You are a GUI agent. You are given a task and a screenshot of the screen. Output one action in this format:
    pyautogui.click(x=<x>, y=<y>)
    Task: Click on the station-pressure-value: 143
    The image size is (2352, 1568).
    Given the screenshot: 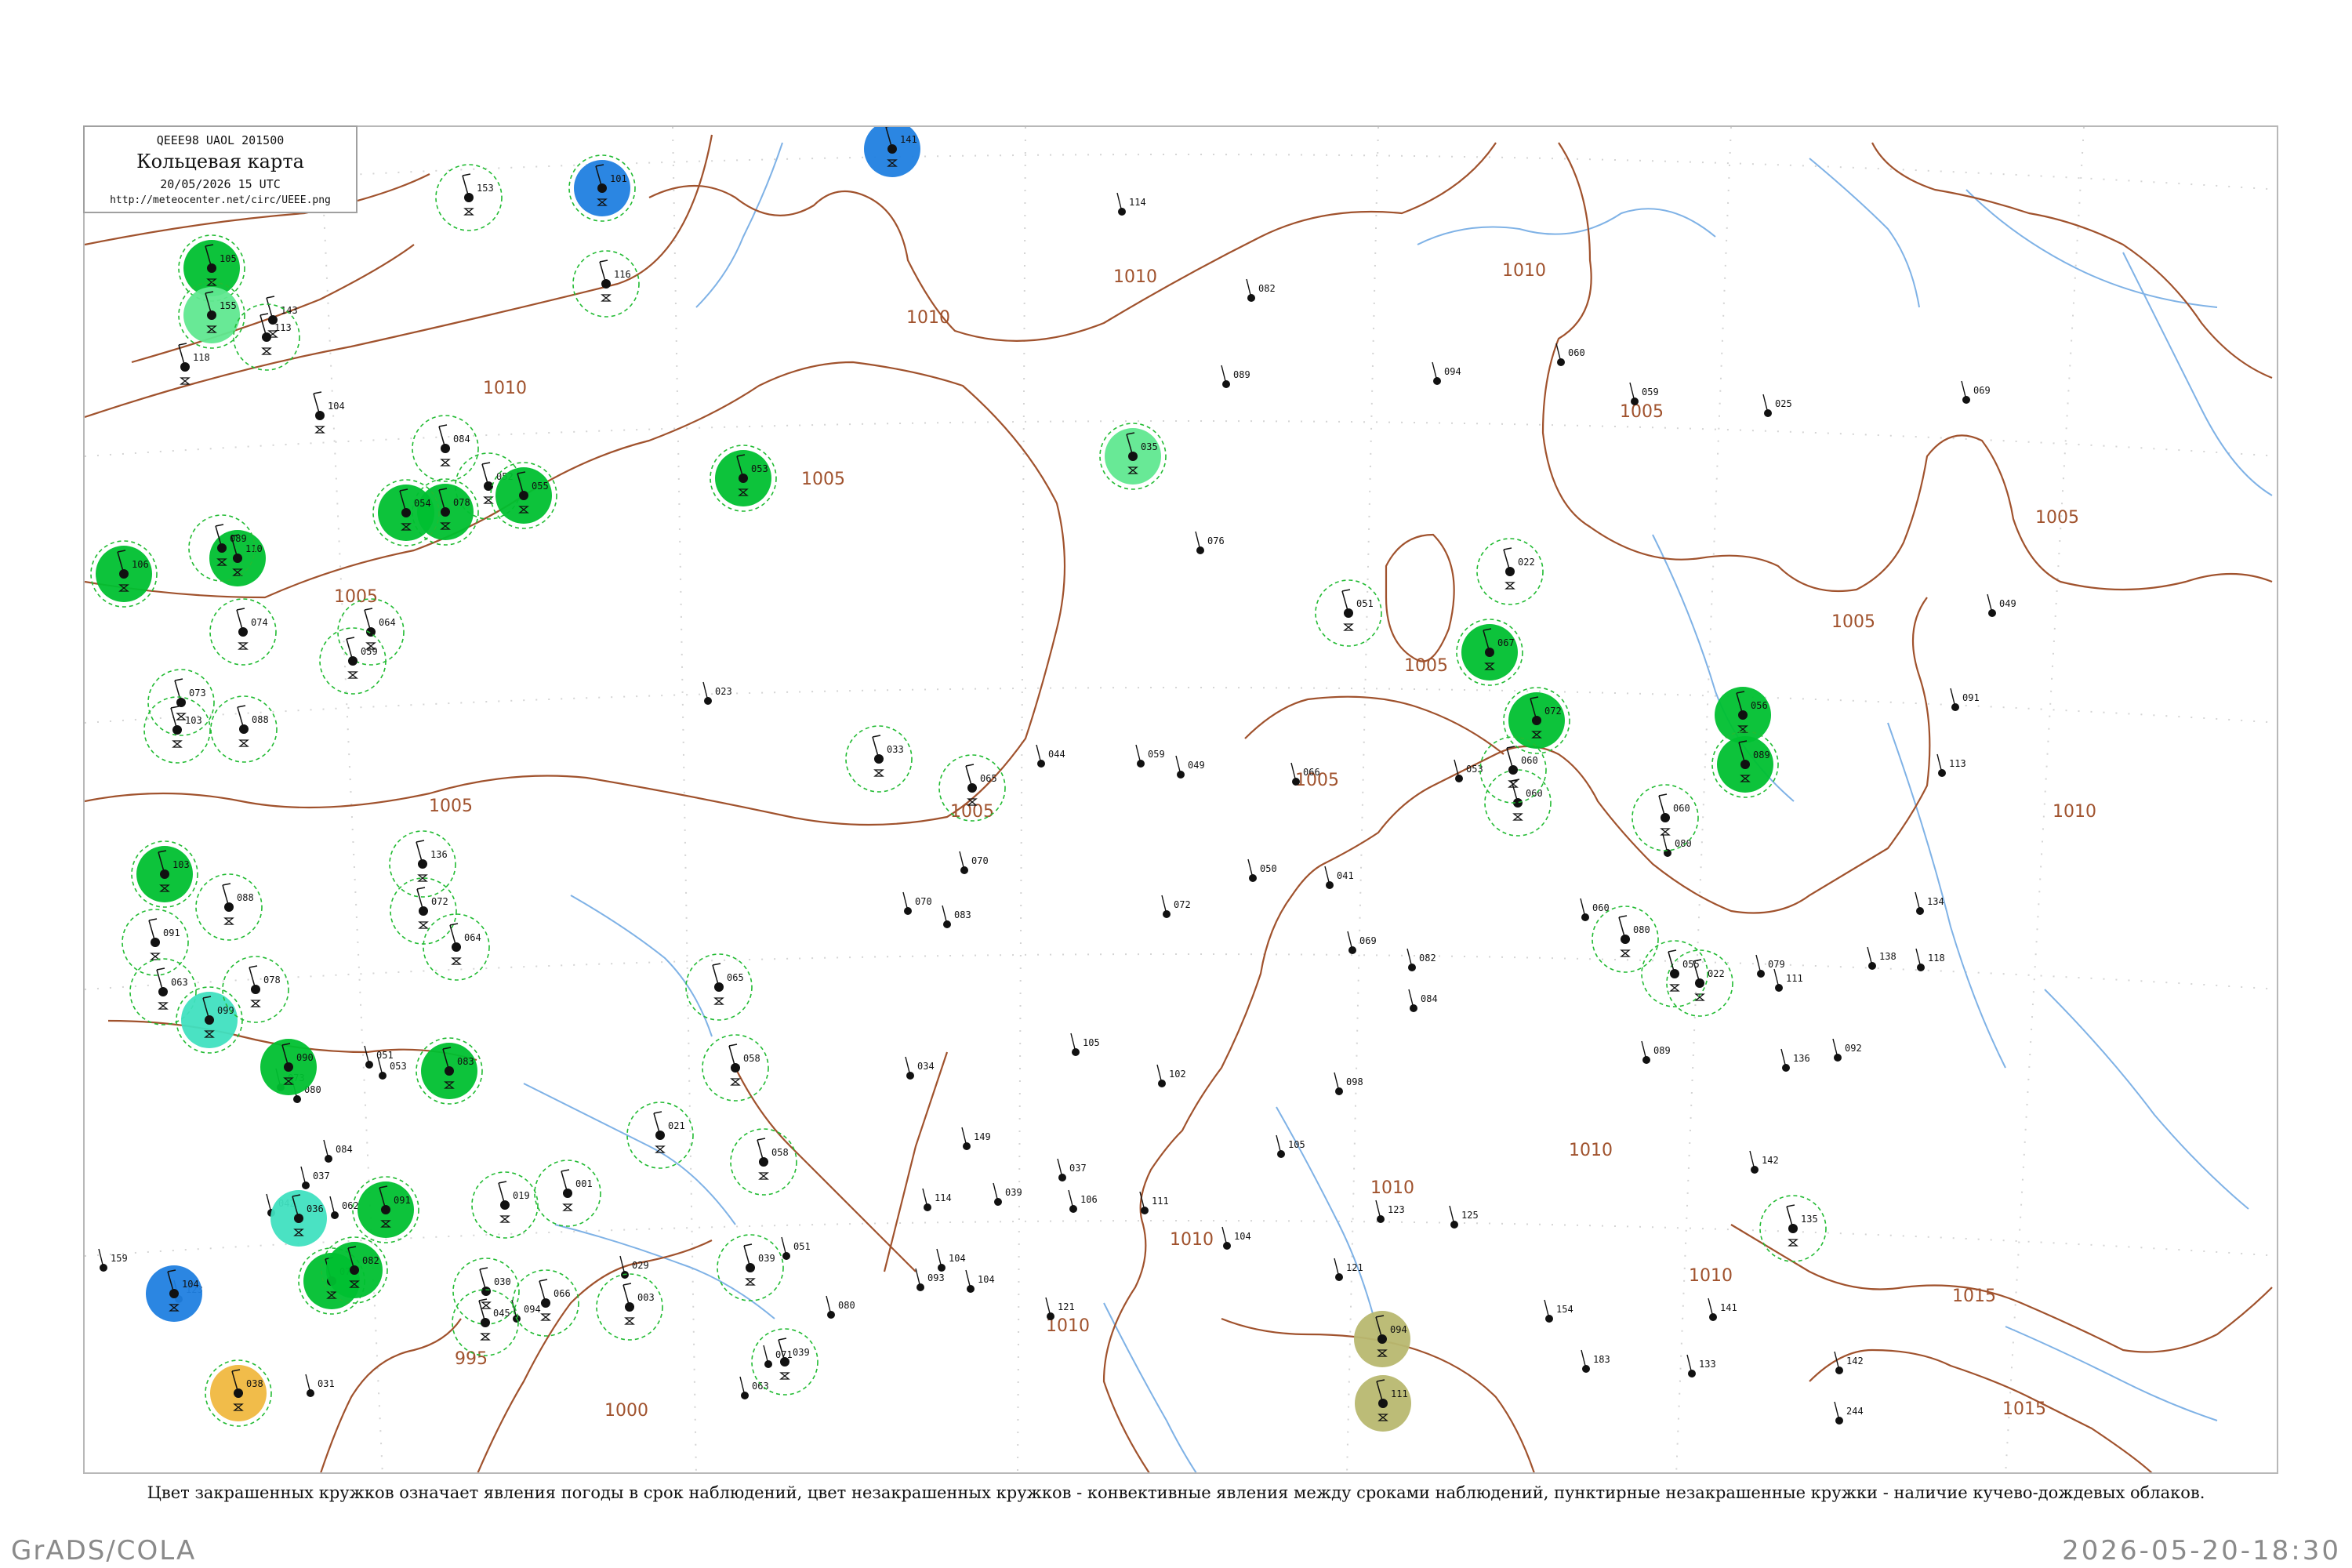 What is the action you would take?
    pyautogui.click(x=289, y=310)
    